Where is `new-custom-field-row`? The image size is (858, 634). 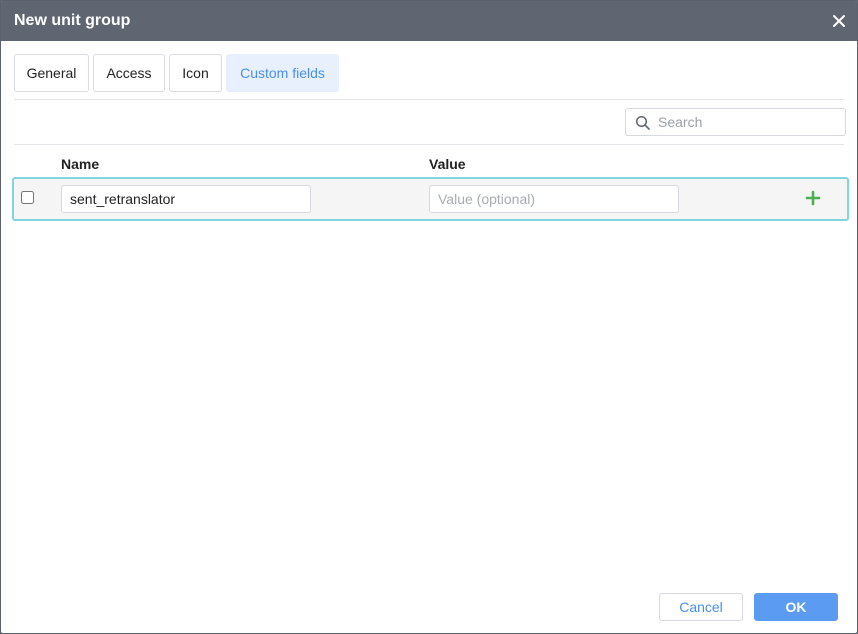 new-custom-field-row is located at coordinates (430, 199).